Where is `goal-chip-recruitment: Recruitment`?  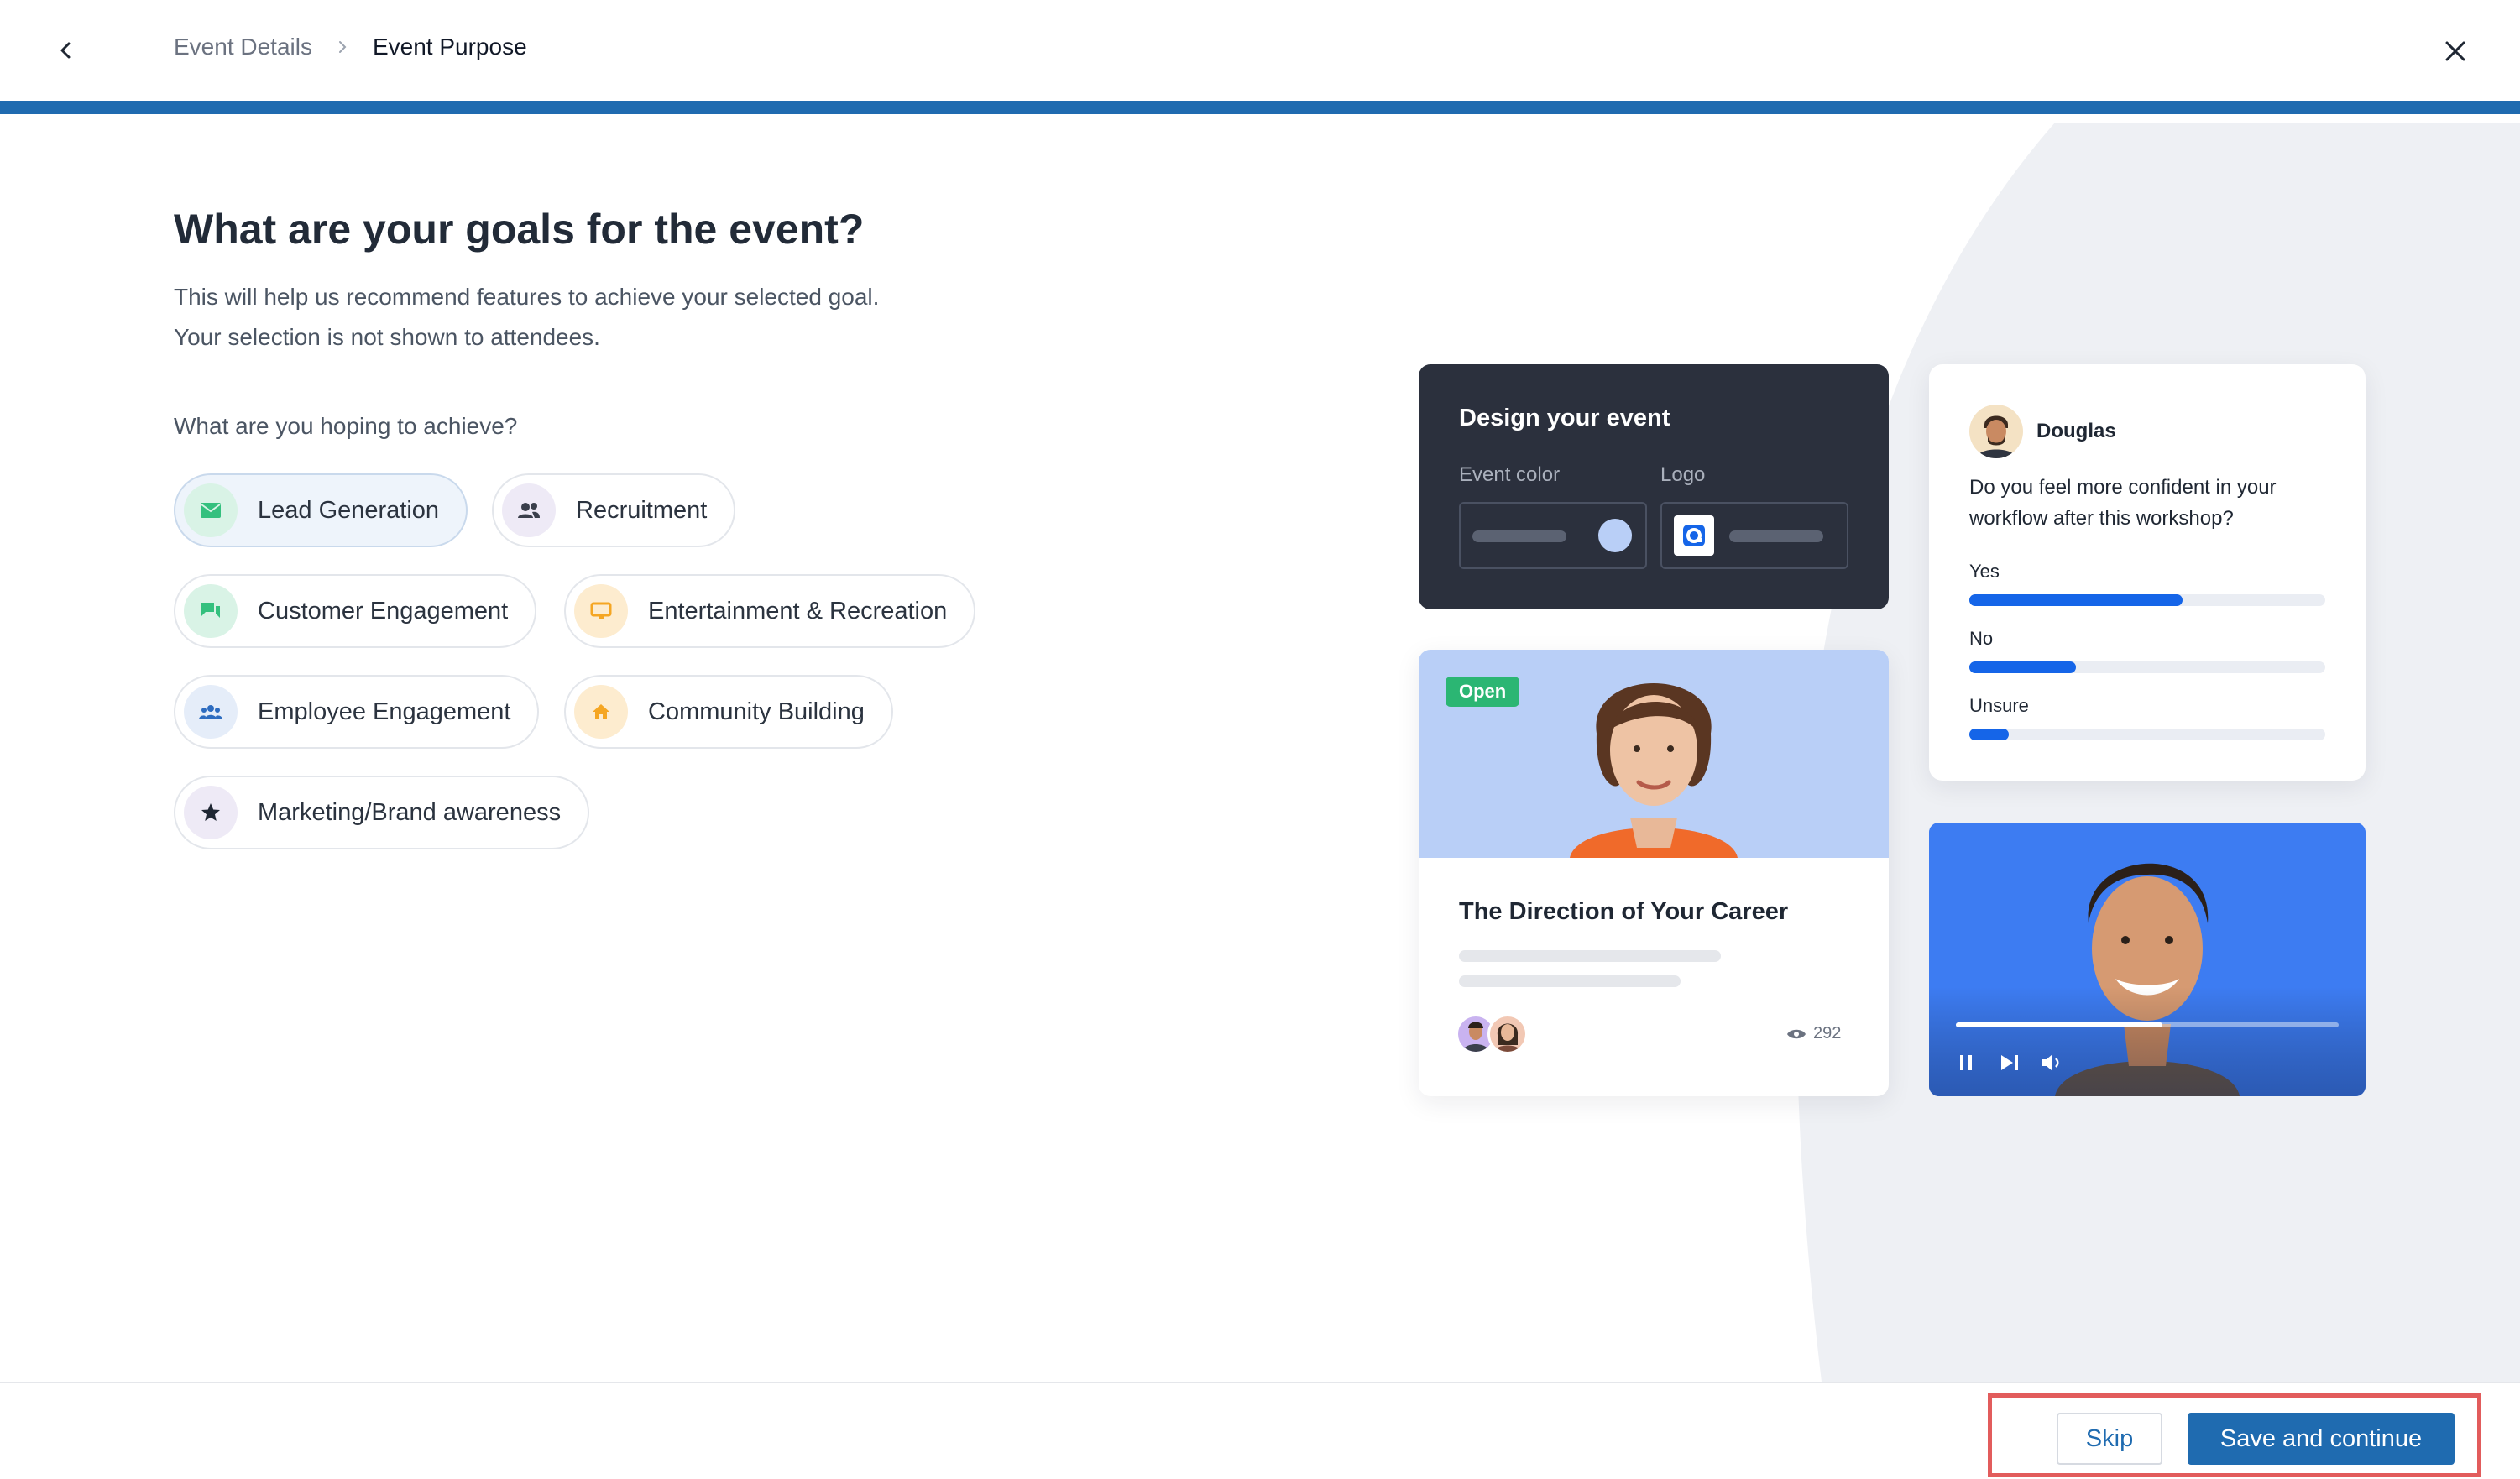 goal-chip-recruitment: Recruitment is located at coordinates (614, 510).